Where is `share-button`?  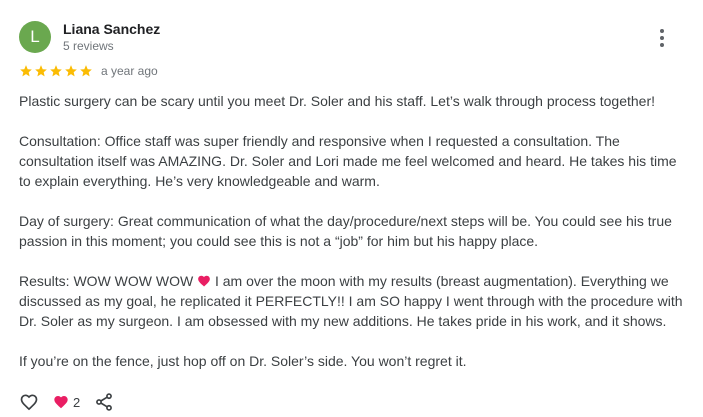
share-button is located at coordinates (104, 402).